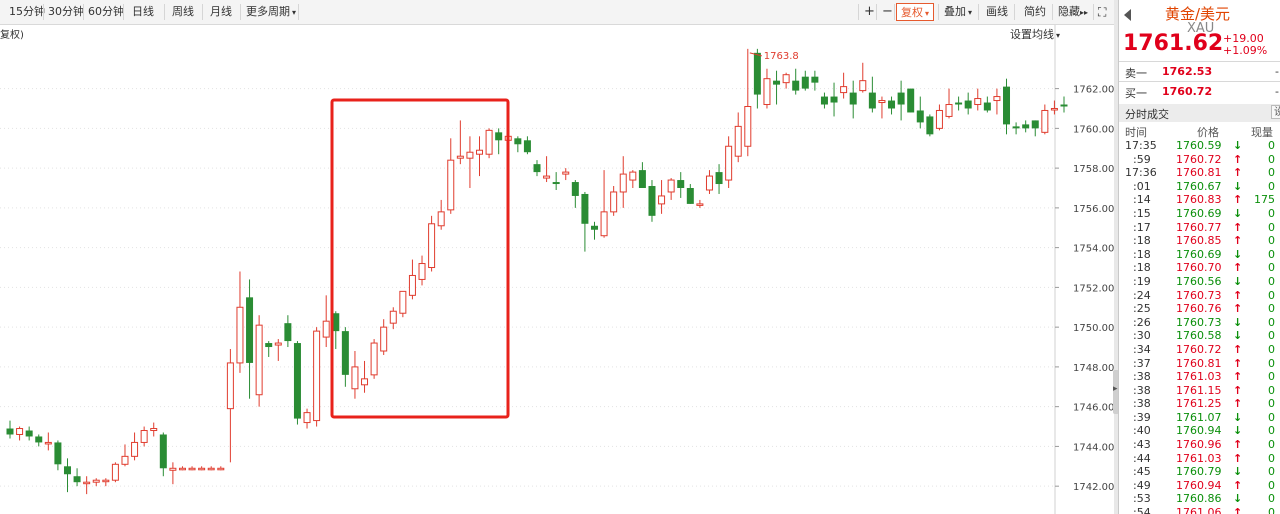  I want to click on restore-rights-label: 复权, so click(912, 12).